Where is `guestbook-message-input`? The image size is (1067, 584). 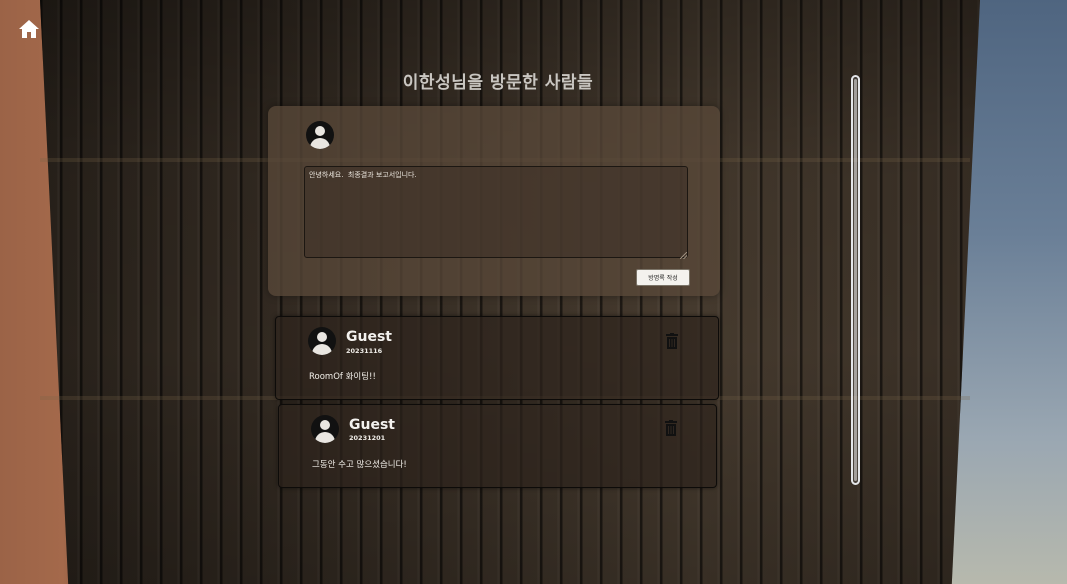 guestbook-message-input is located at coordinates (496, 212).